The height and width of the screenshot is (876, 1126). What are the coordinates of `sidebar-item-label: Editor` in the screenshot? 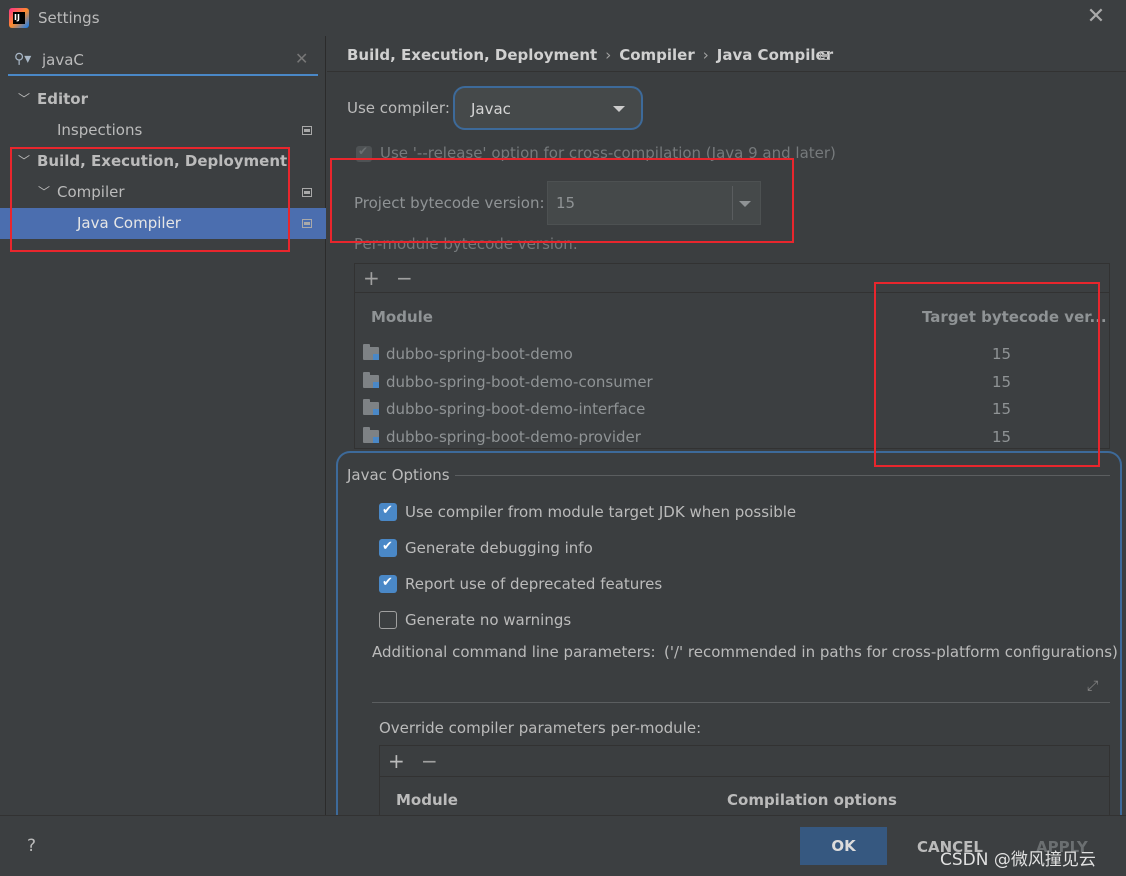 It's located at (62, 99).